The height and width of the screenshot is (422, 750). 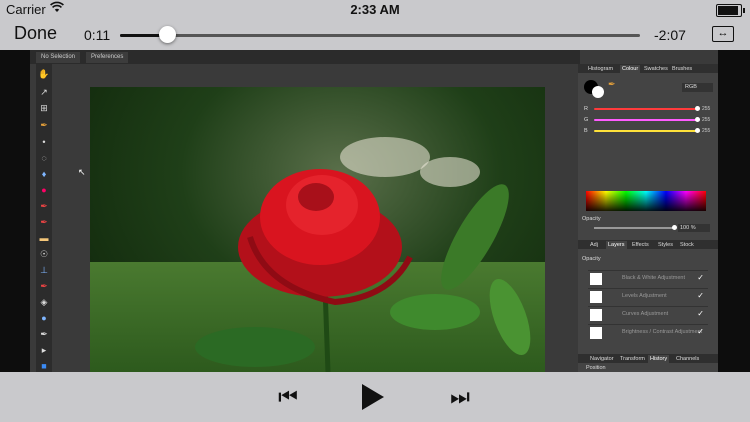 I want to click on status-bar: Carrier 2:33 AM, so click(x=375, y=10).